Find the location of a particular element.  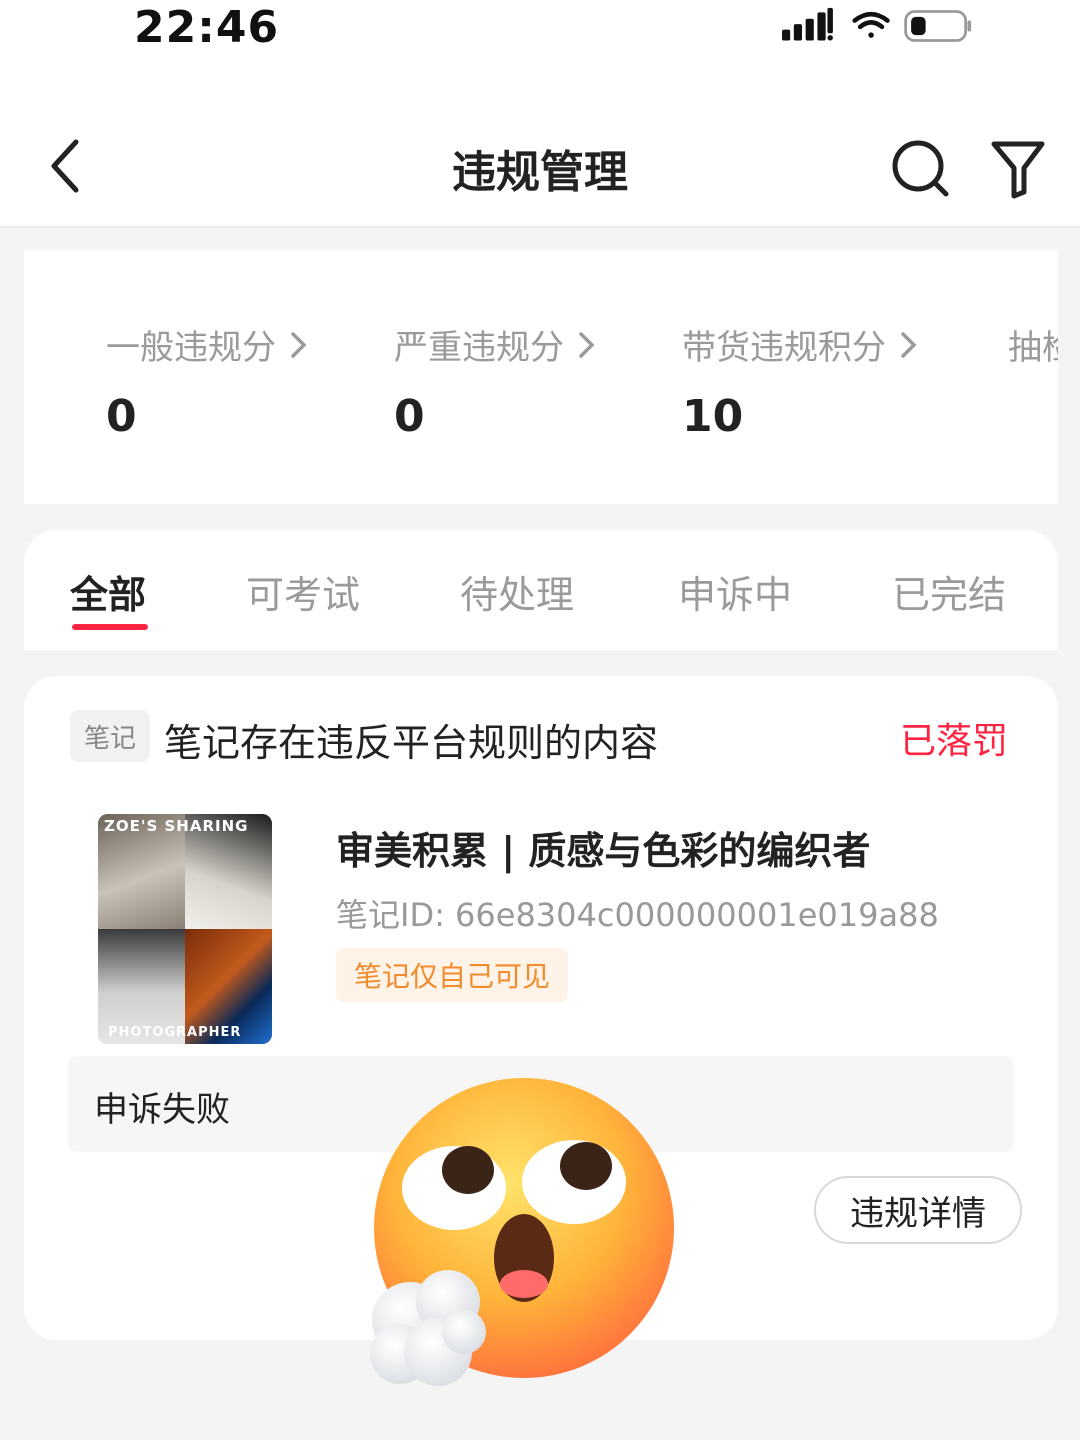

filter-icon is located at coordinates (1018, 169).